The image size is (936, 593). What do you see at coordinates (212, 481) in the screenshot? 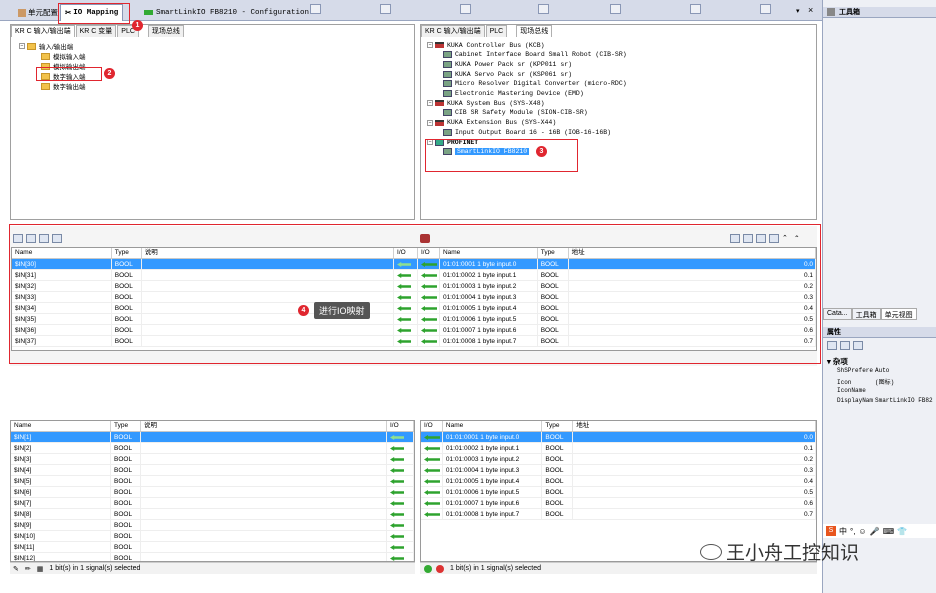
I see `table-row: $IN[5] BOOL` at bounding box center [212, 481].